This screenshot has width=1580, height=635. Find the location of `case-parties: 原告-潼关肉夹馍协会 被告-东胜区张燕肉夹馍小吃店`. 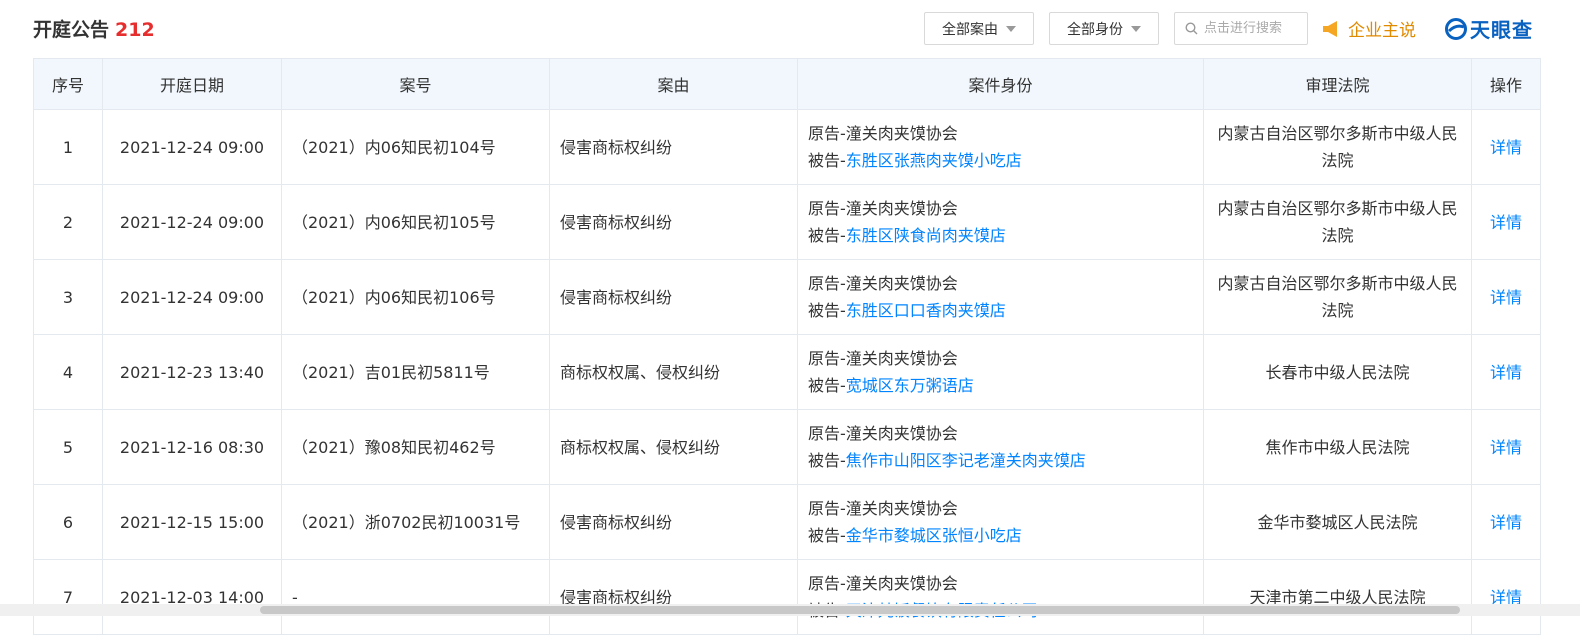

case-parties: 原告-潼关肉夹馍协会 被告-东胜区张燕肉夹馍小吃店 is located at coordinates (1000, 147).